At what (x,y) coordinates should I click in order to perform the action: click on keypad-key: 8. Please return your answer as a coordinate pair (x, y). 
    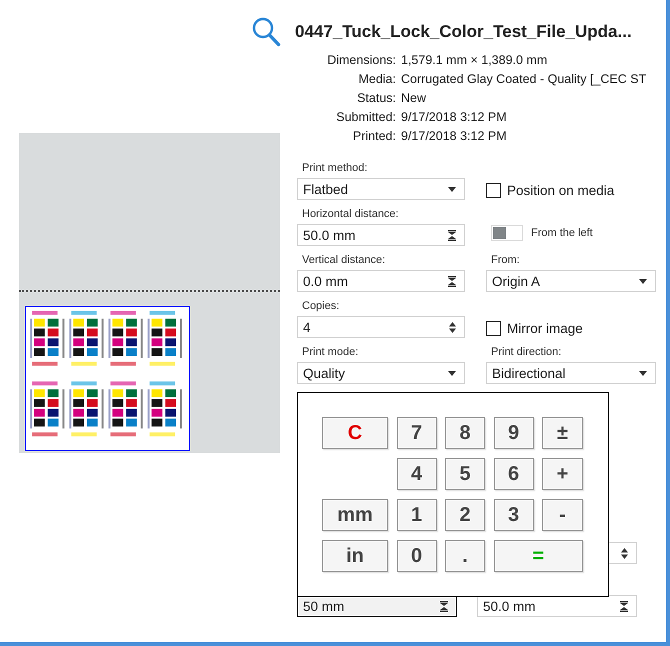
    Looking at the image, I should click on (465, 433).